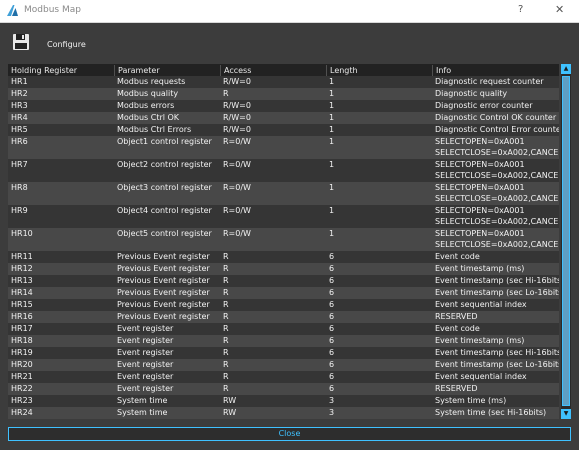  Describe the element at coordinates (22, 352) in the screenshot. I see `table-cell: HR19` at that location.